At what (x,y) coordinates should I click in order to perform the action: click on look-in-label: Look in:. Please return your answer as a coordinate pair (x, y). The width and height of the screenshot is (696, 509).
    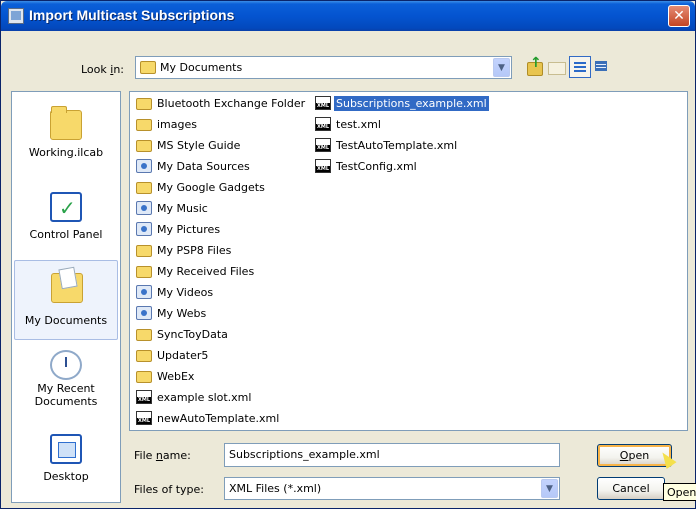
    Looking at the image, I should click on (103, 69).